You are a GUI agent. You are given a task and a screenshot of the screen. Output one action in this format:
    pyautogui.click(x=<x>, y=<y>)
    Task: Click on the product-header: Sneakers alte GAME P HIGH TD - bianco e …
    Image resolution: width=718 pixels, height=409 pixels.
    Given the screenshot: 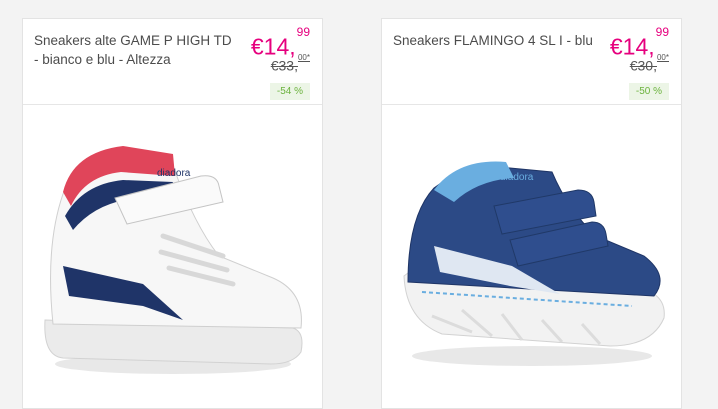 What is the action you would take?
    pyautogui.click(x=172, y=62)
    